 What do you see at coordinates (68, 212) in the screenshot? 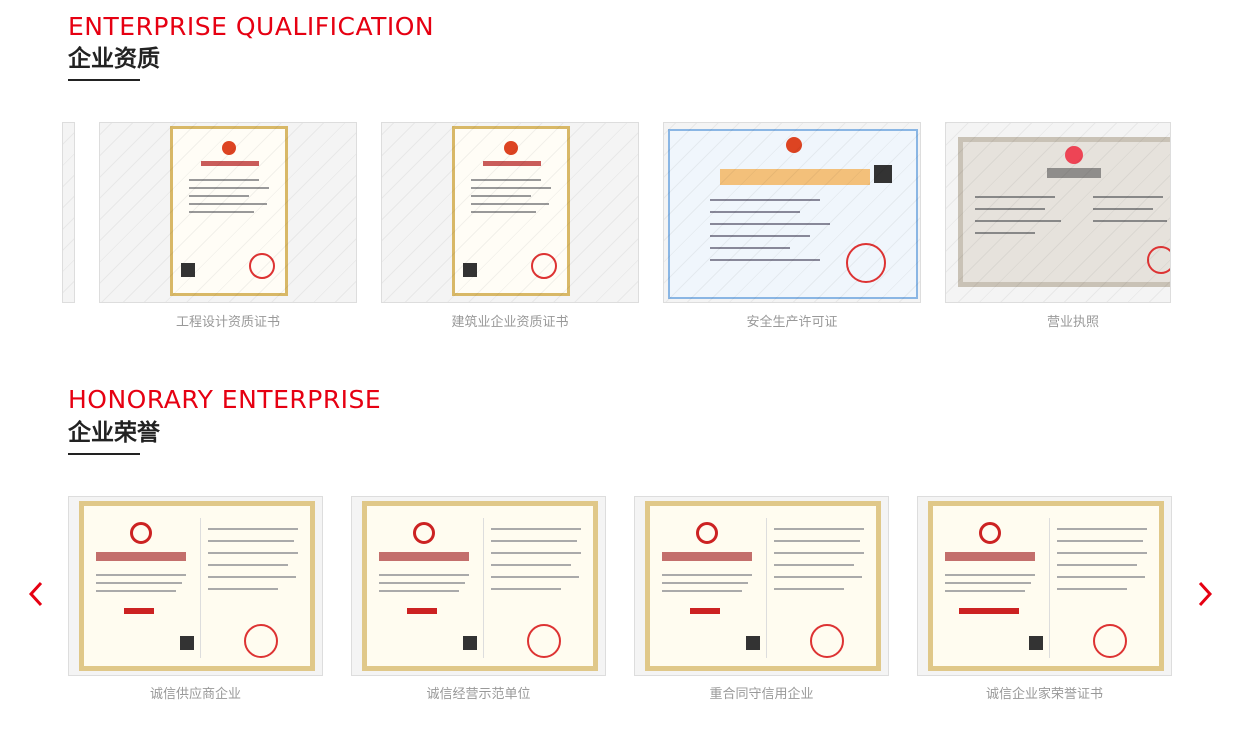
I see `cert-card-partial` at bounding box center [68, 212].